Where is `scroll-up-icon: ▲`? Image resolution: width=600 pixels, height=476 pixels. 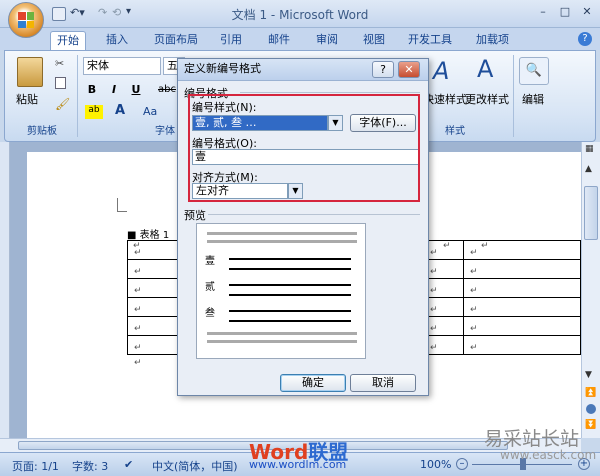
scroll-up-icon: ▲ is located at coordinates (588, 169).